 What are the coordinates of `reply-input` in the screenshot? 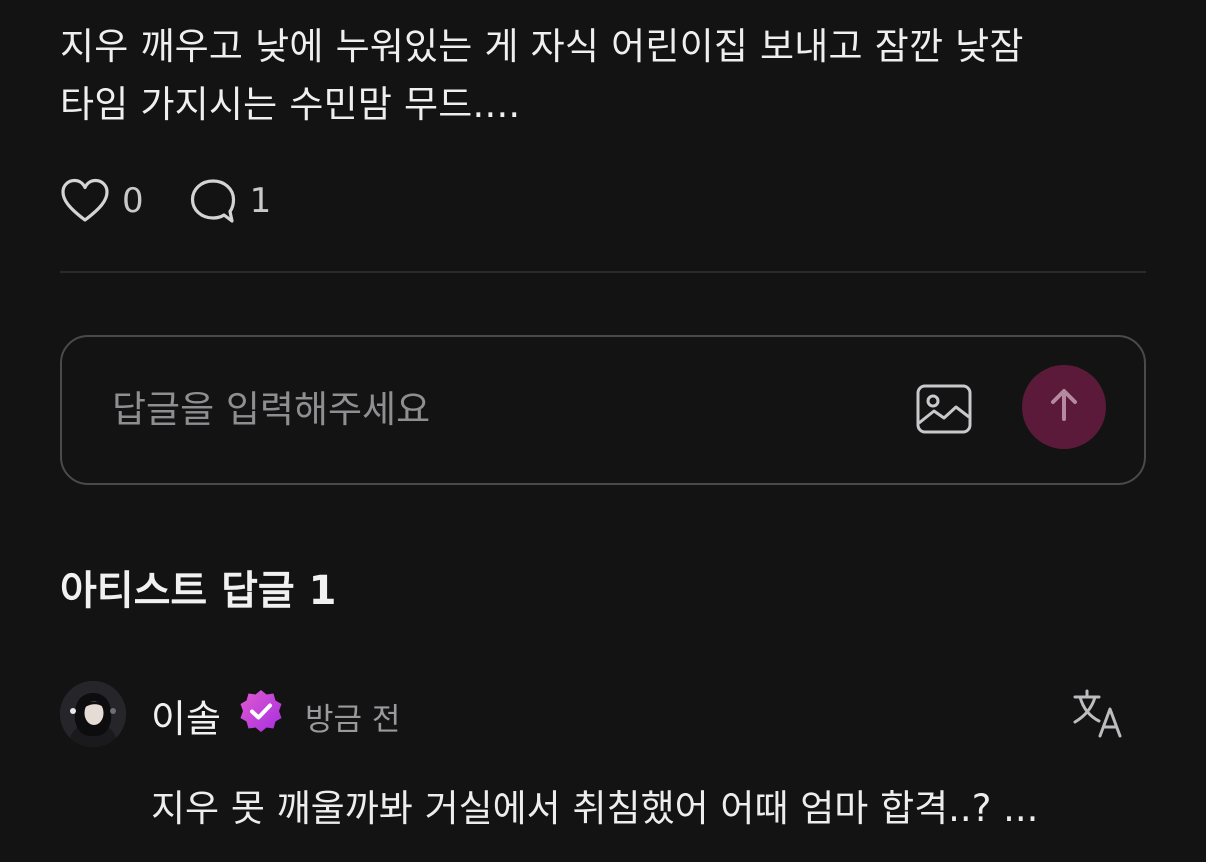 It's located at (492, 409).